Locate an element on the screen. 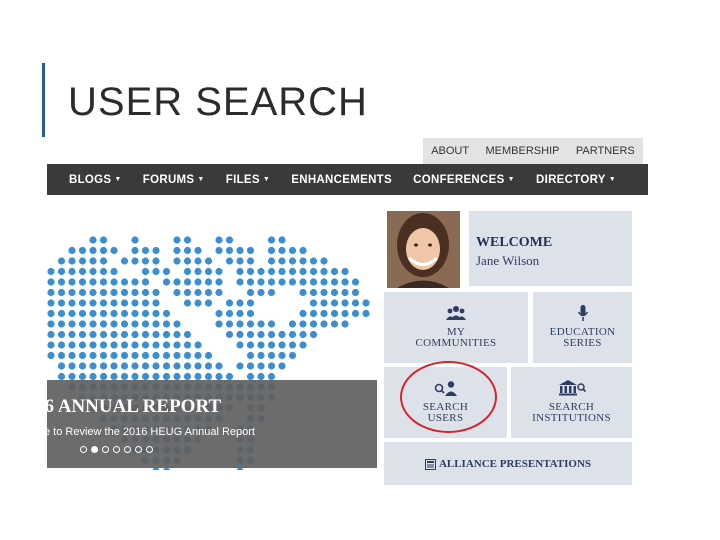  search-users-tile: SEARCH USERS is located at coordinates (445, 402).